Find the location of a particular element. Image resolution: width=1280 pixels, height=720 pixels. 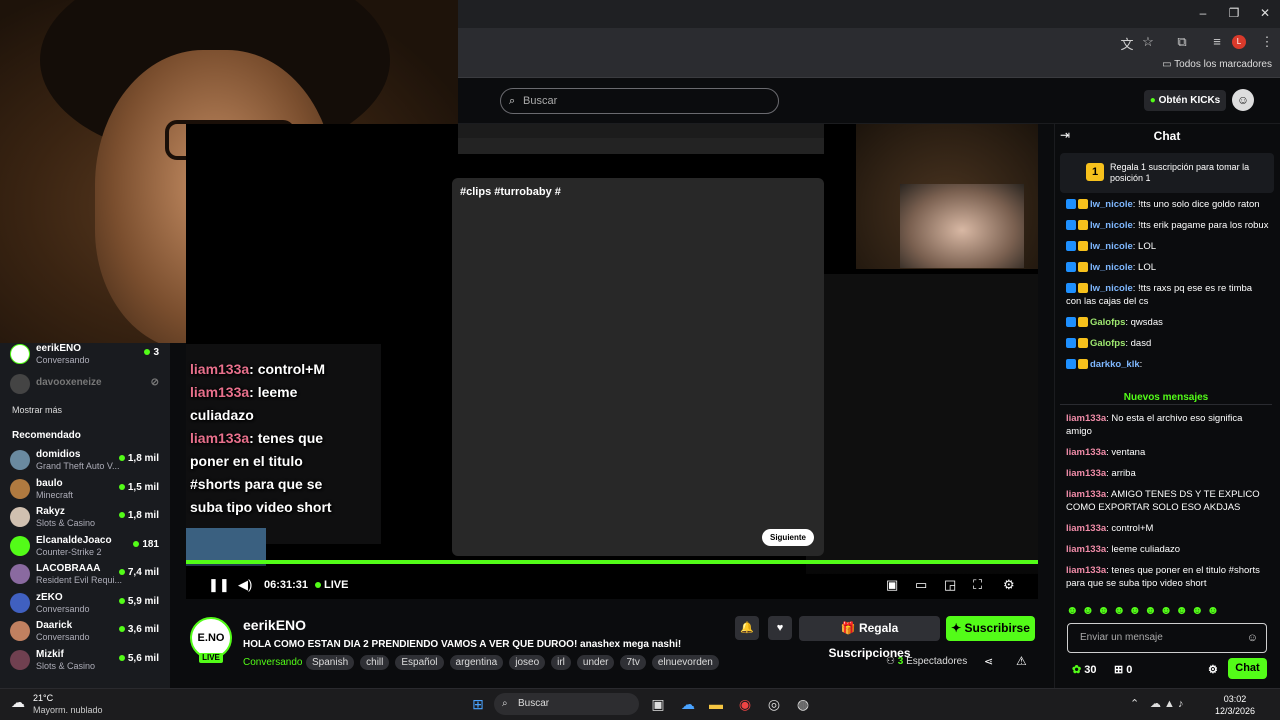

tag: elnuevorden is located at coordinates (685, 662).